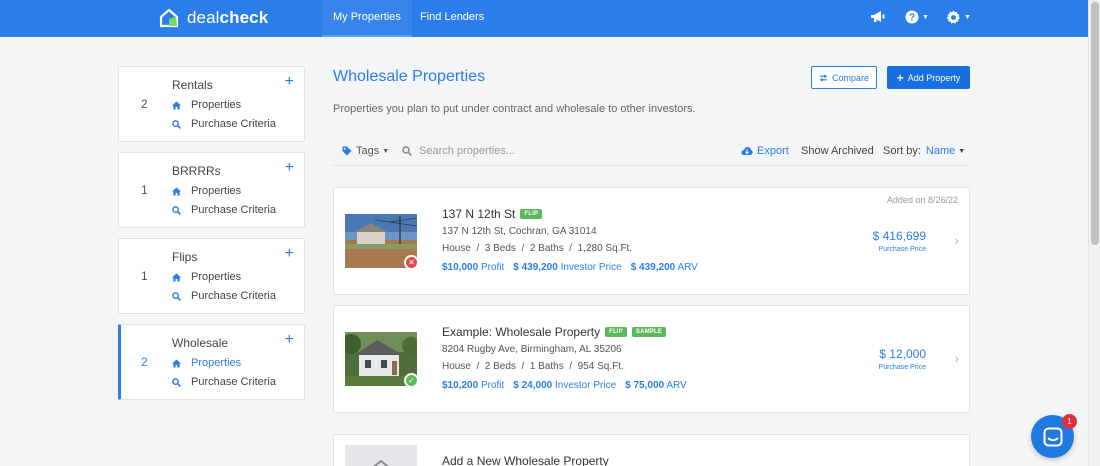 The width and height of the screenshot is (1100, 466). Describe the element at coordinates (411, 380) in the screenshot. I see `check-status-icon: ✓` at that location.